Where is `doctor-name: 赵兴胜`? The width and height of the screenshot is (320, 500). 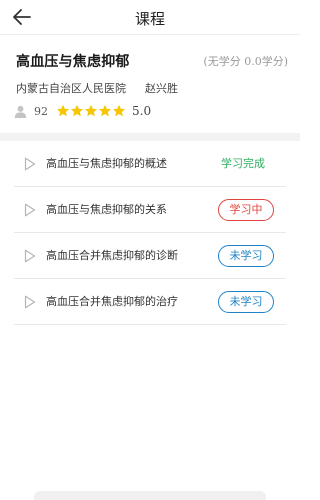
doctor-name: 赵兴胜 is located at coordinates (161, 88).